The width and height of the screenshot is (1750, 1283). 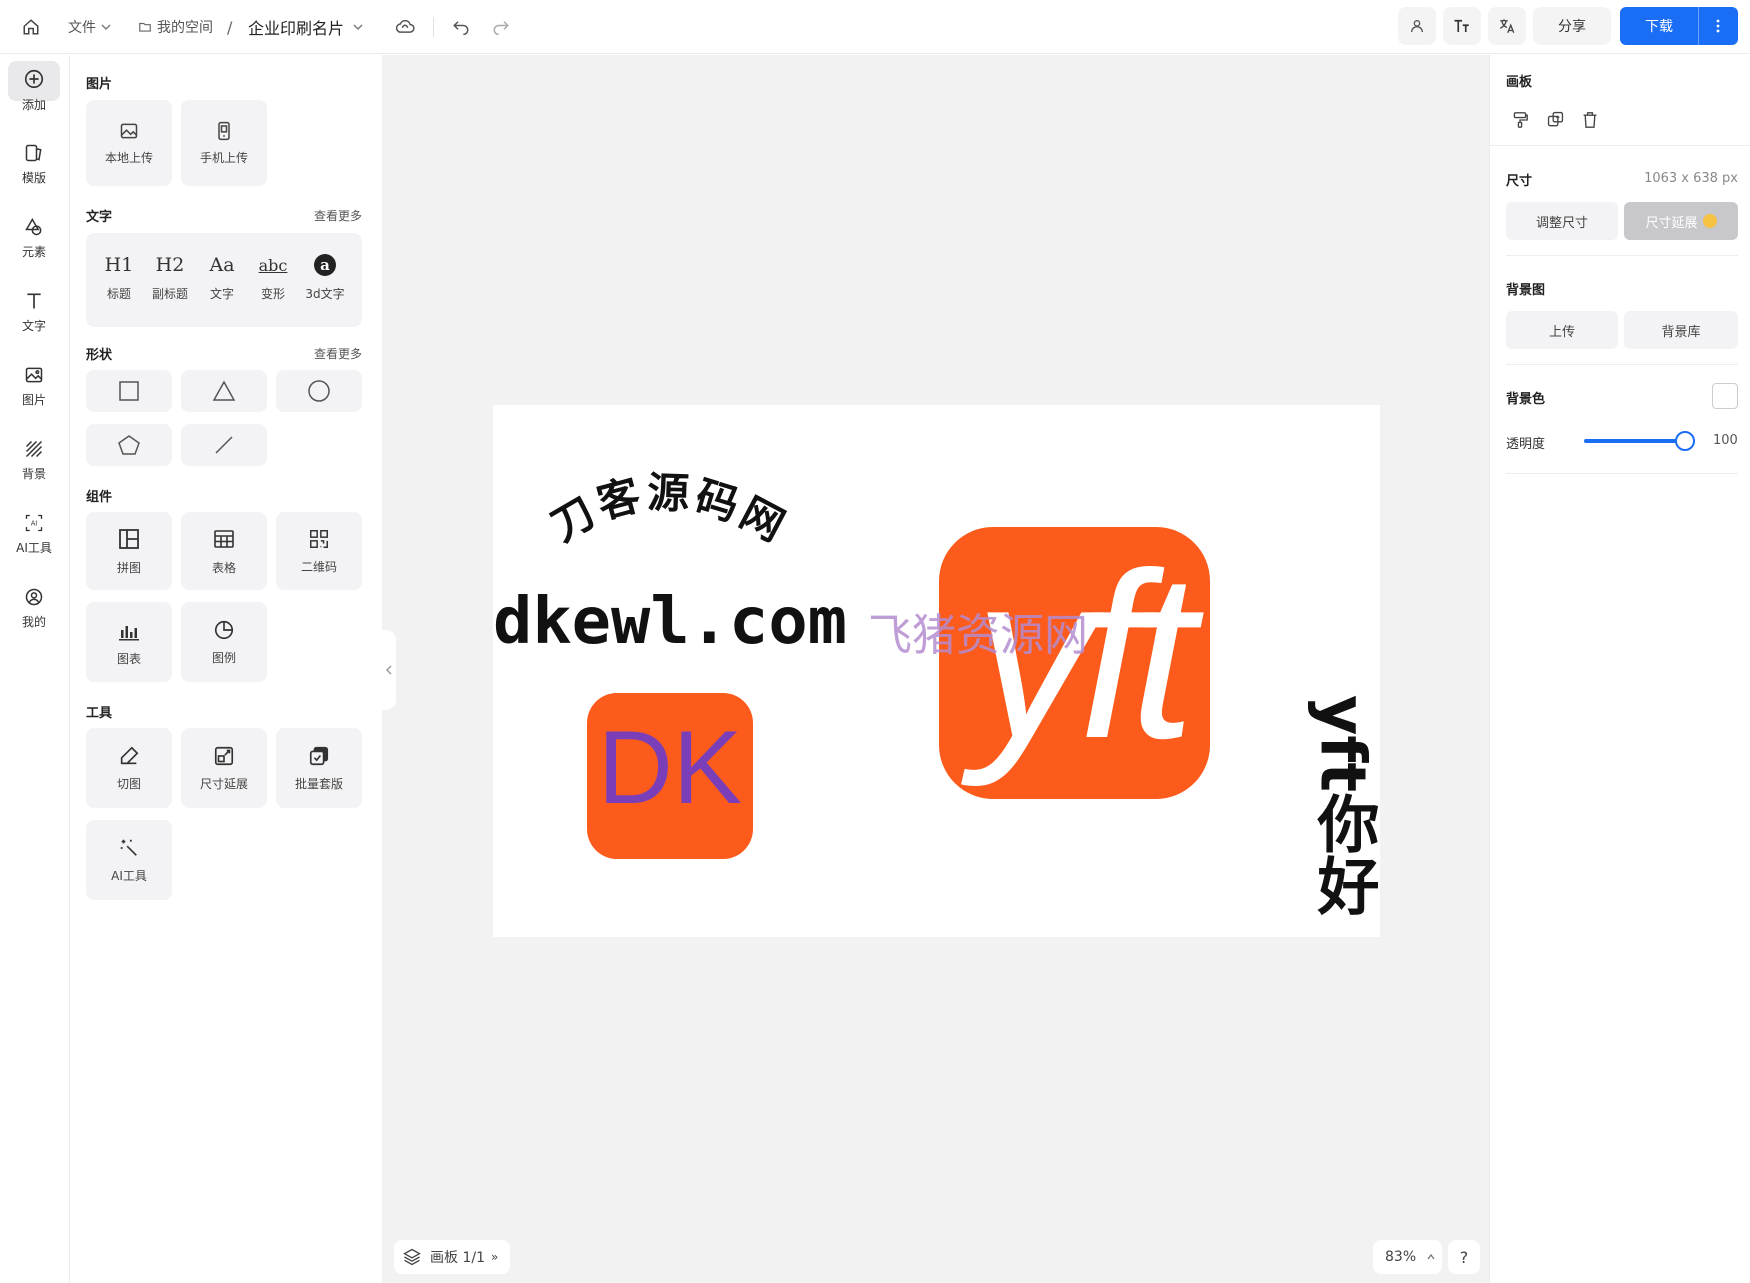 What do you see at coordinates (1685, 441) in the screenshot?
I see `opacity-slider-handle` at bounding box center [1685, 441].